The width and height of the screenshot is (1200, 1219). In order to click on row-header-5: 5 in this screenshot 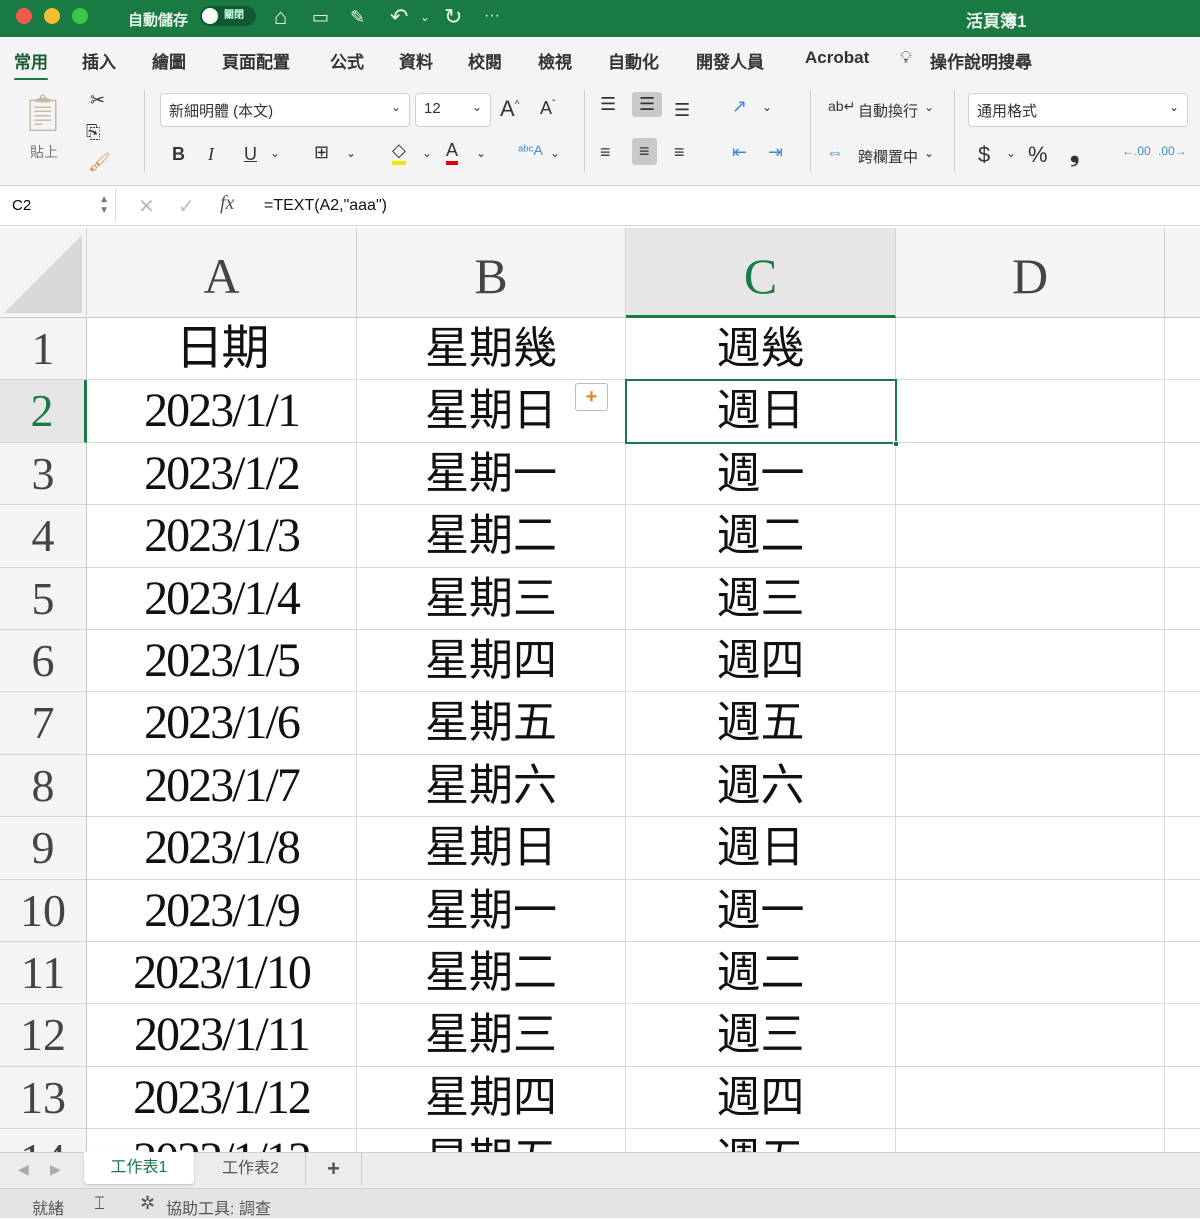, I will do `click(43, 598)`.